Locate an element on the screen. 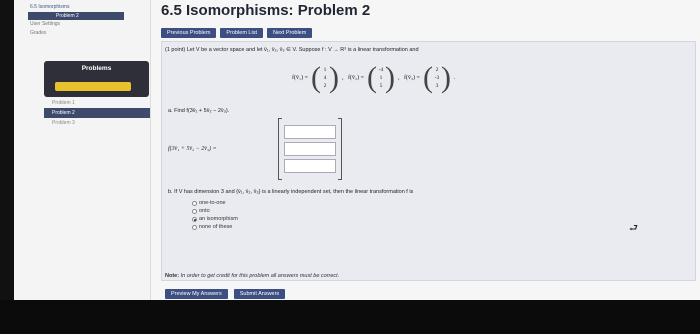 This screenshot has width=700, height=334. def-label-2: f(v̄₂) = is located at coordinates (355, 78).